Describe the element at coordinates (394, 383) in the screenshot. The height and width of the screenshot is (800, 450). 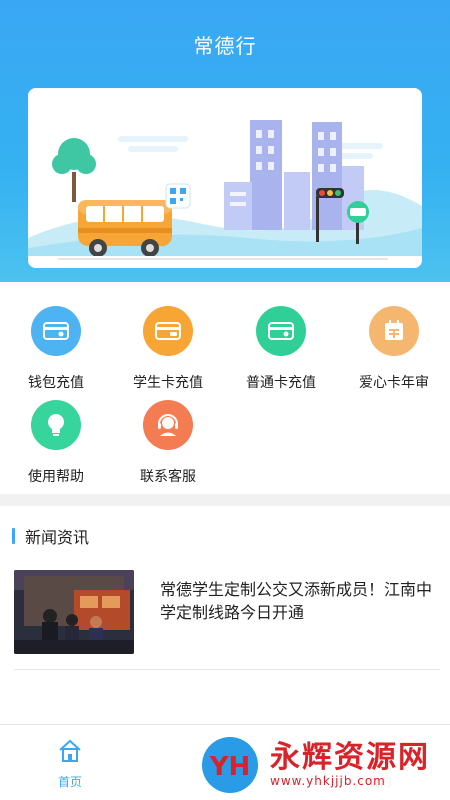
I see `menu-label: 爱心卡年审` at that location.